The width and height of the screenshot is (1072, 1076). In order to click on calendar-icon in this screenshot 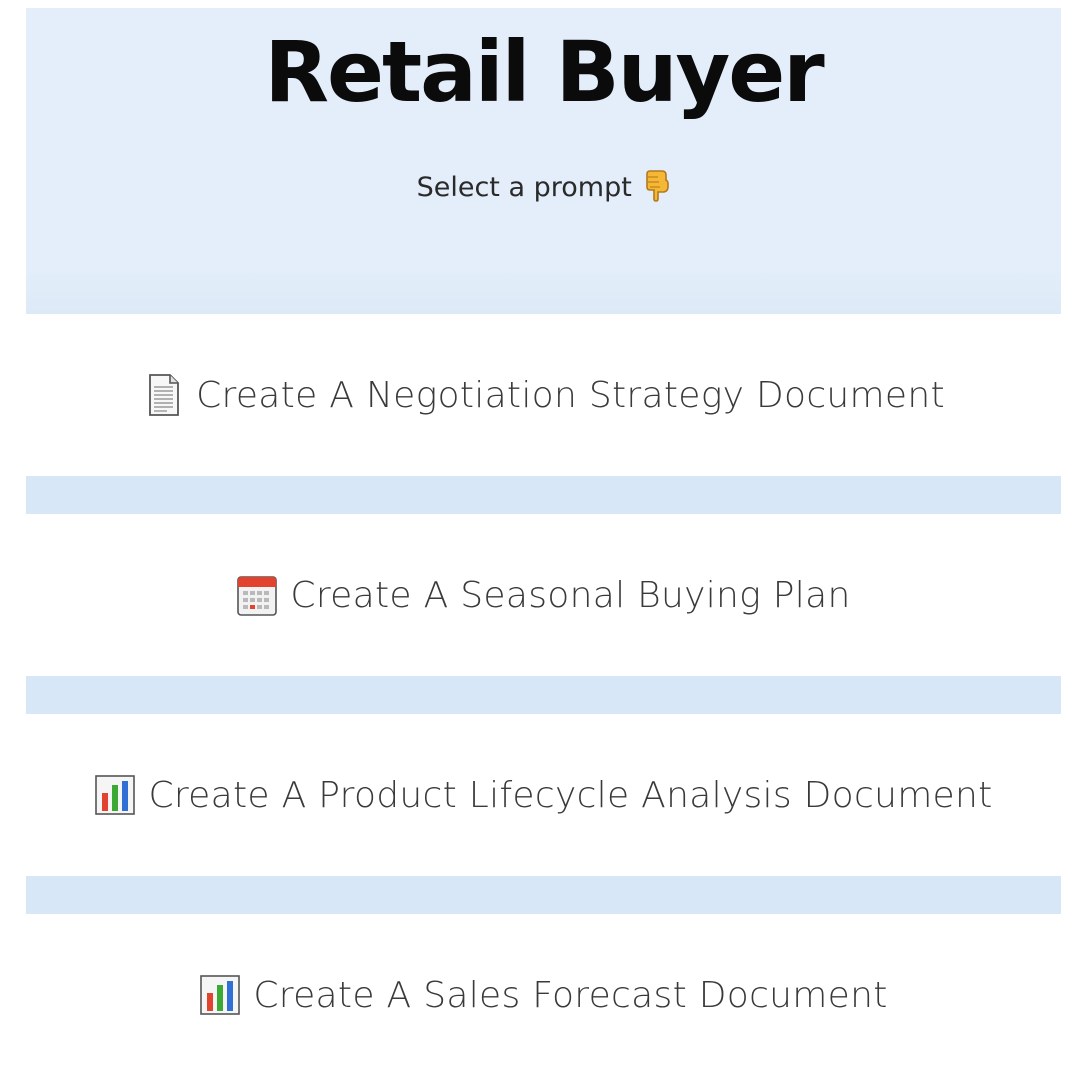, I will do `click(257, 596)`.